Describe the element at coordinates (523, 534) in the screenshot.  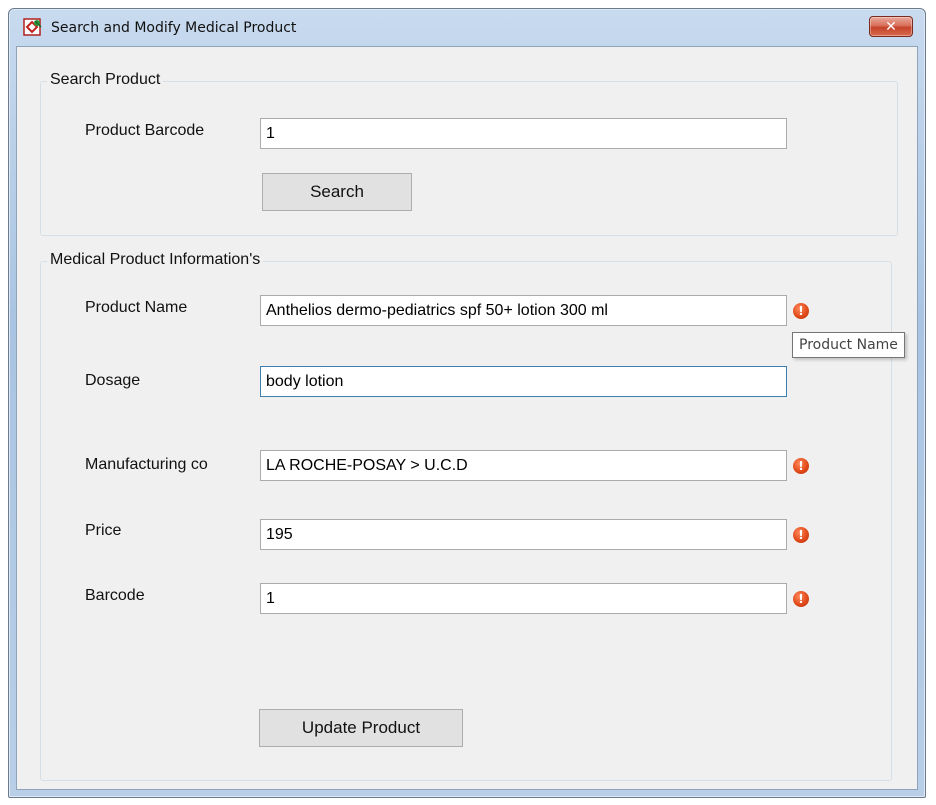
I see `price-input` at that location.